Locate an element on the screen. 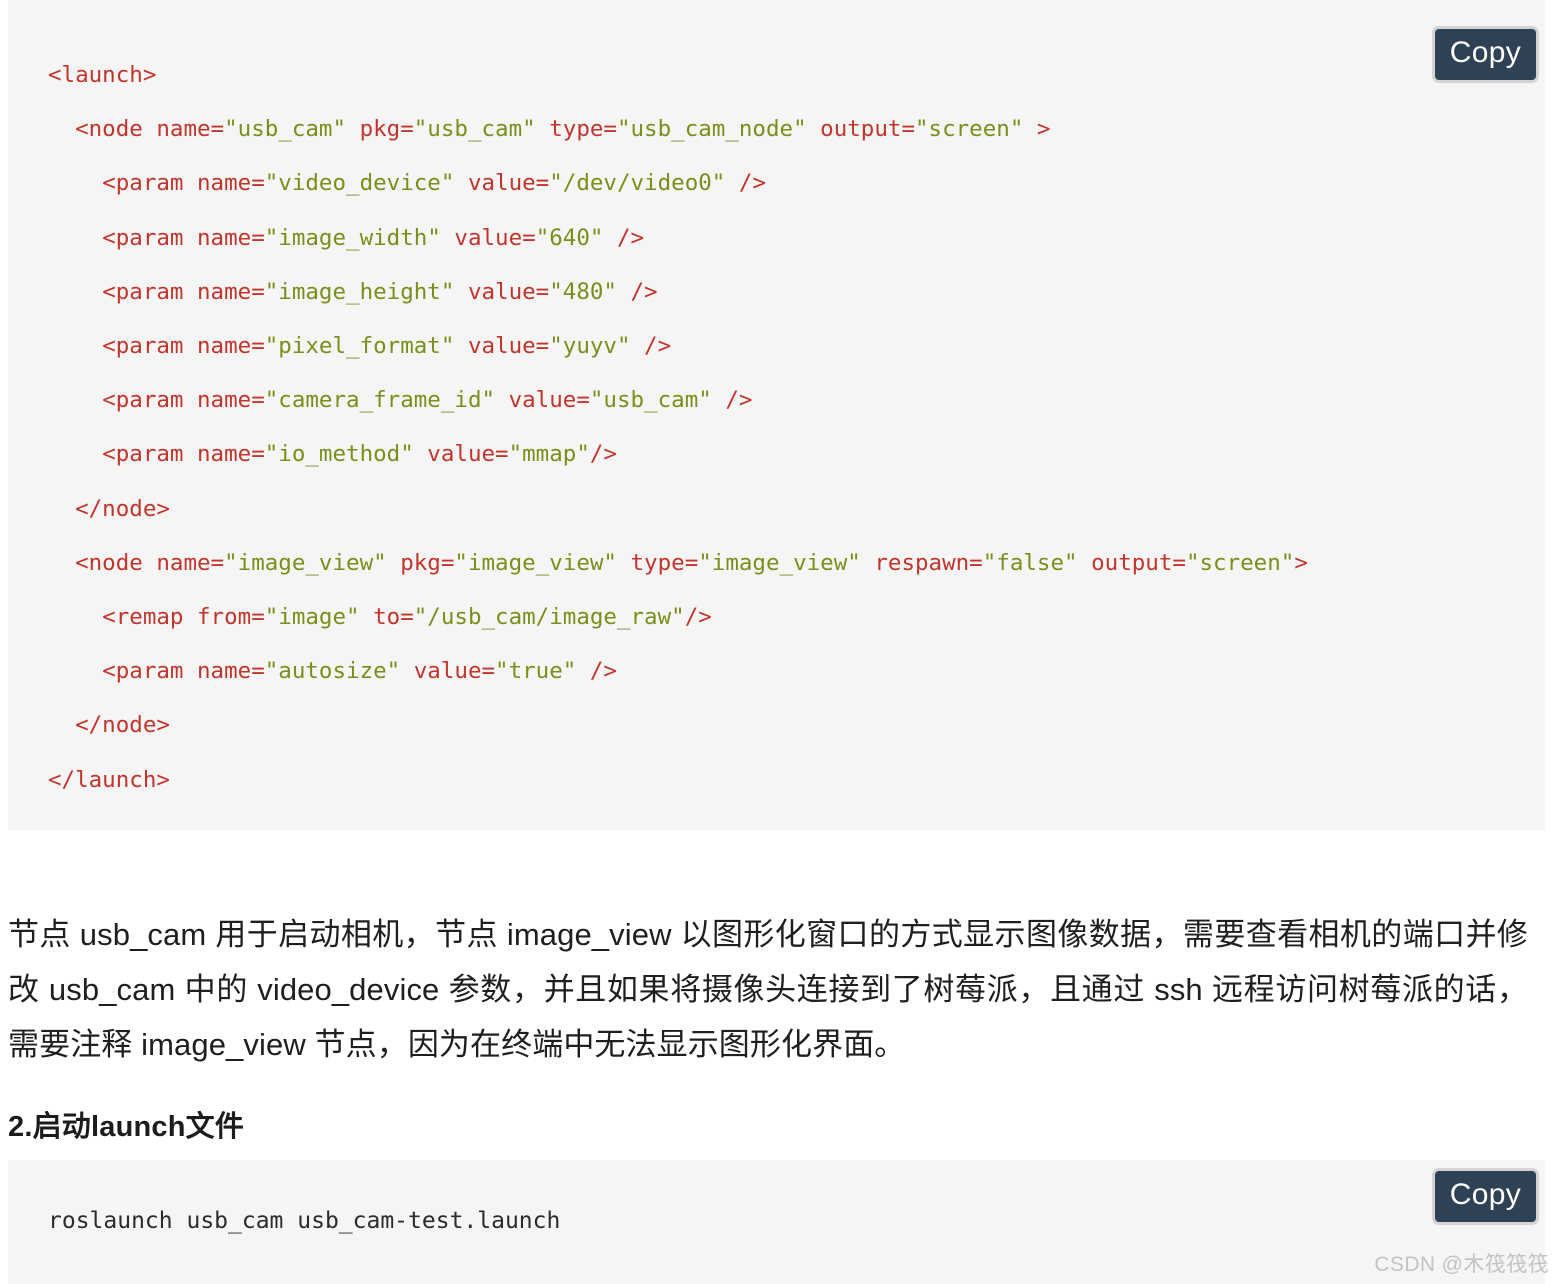  xml-attribute-value: "480" is located at coordinates (583, 291).